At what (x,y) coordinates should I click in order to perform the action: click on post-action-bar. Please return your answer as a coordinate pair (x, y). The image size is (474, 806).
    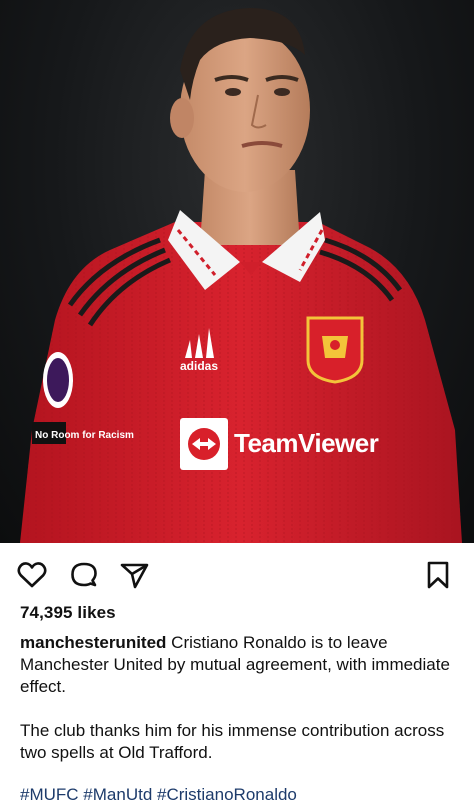
    Looking at the image, I should click on (237, 575).